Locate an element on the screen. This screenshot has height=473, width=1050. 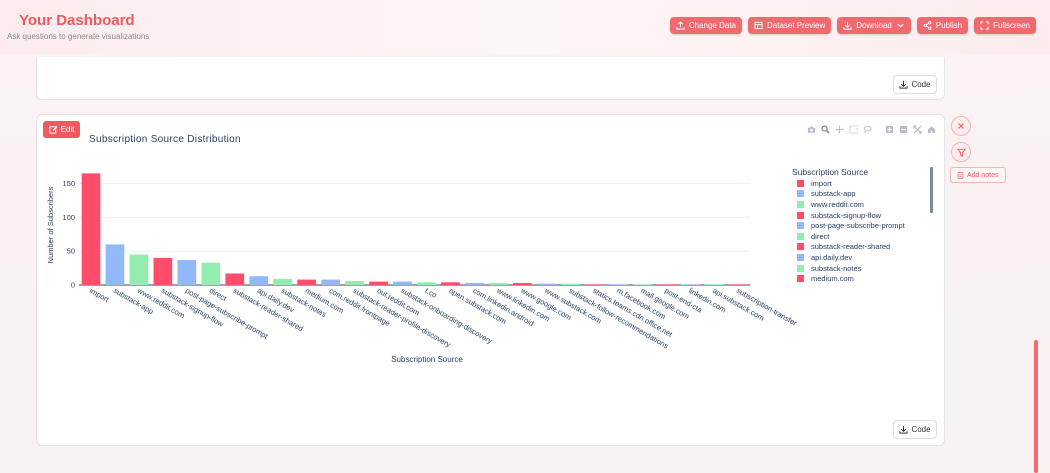
legend-item: substack-signup-flow is located at coordinates (851, 215).